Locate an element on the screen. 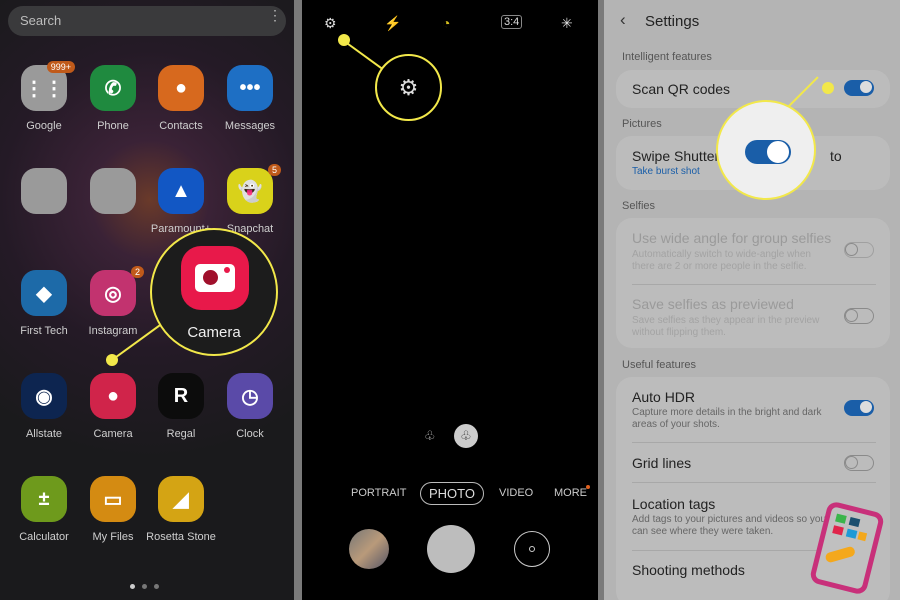 The width and height of the screenshot is (900, 600). app-instagram: ◎ 2 Instagram is located at coordinates (113, 301).